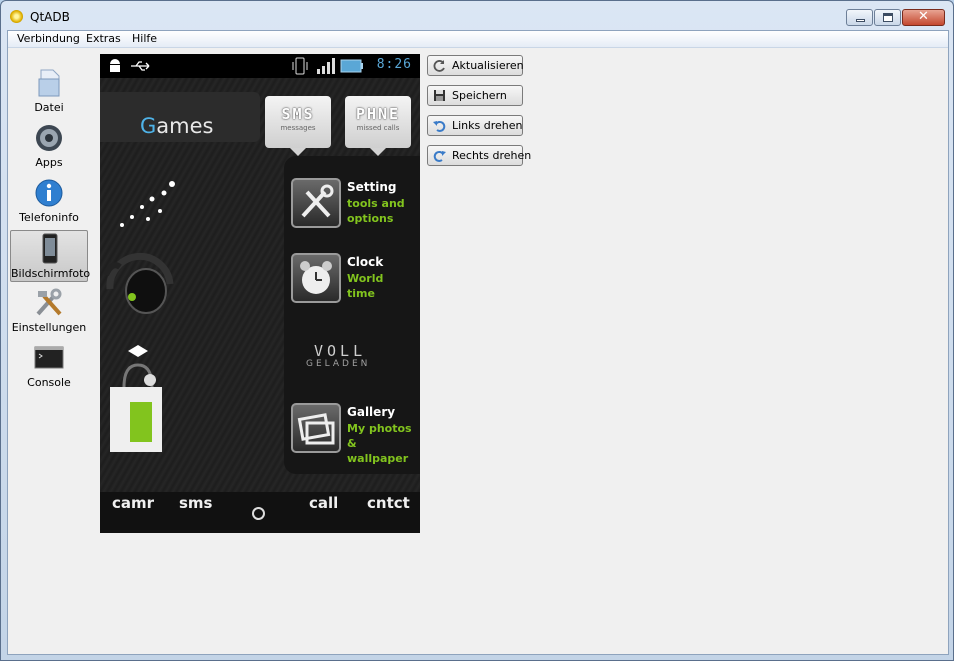  What do you see at coordinates (365, 262) in the screenshot?
I see `clock-title: Clock` at bounding box center [365, 262].